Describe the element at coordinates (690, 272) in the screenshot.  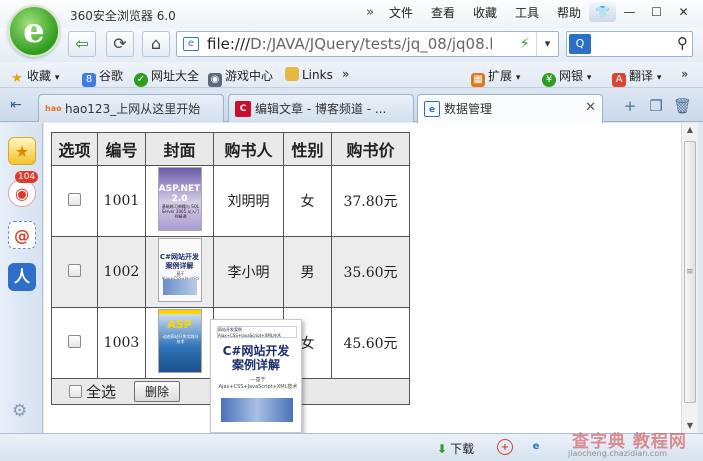
I see `scroll-grip-icon: ≡` at that location.